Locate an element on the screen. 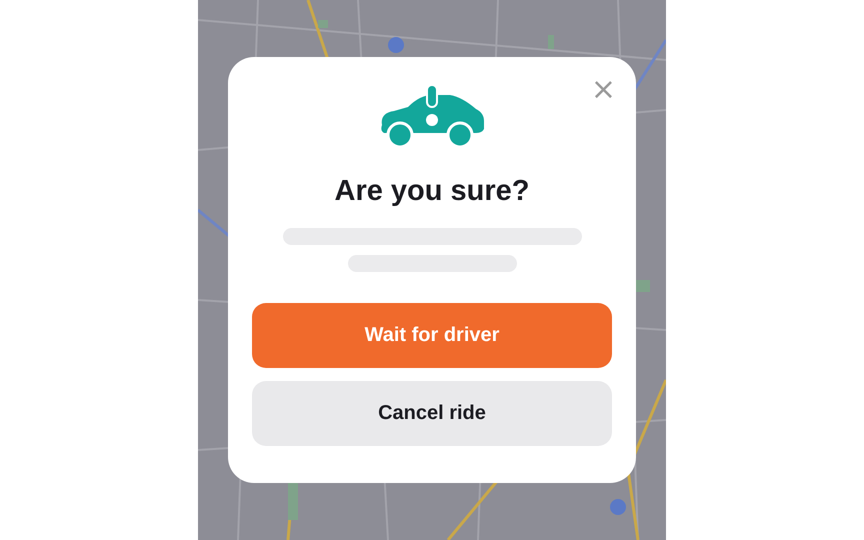 Image resolution: width=864 pixels, height=540 pixels. wait-button: Wait for driver is located at coordinates (432, 335).